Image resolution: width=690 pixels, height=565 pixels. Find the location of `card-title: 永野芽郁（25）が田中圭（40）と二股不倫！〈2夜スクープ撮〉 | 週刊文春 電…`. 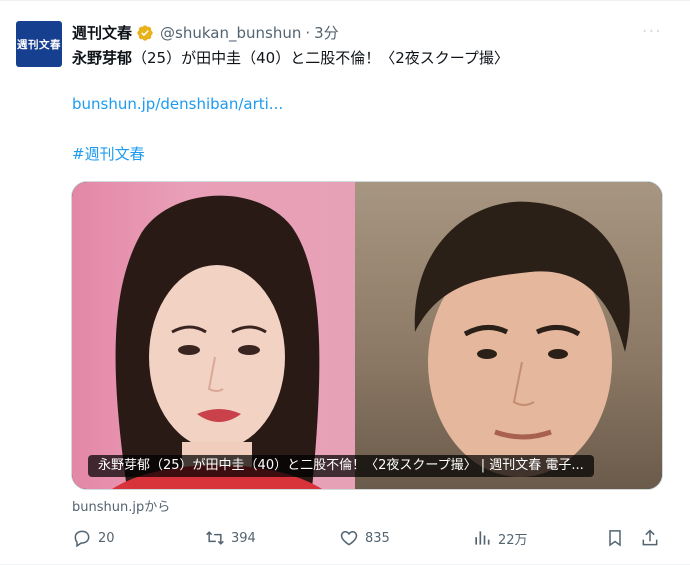

card-title: 永野芽郁（25）が田中圭（40）と二股不倫！〈2夜スクープ撮〉 | 週刊文春 電… is located at coordinates (341, 466).